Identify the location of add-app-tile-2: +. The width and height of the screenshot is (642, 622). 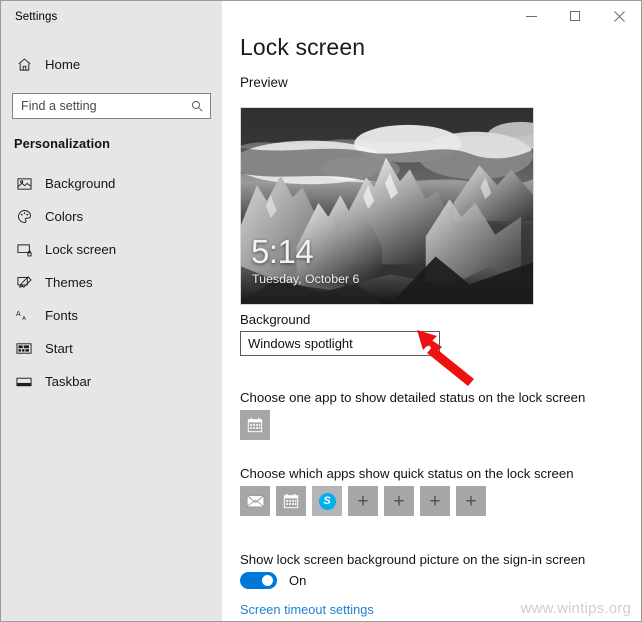
(399, 501).